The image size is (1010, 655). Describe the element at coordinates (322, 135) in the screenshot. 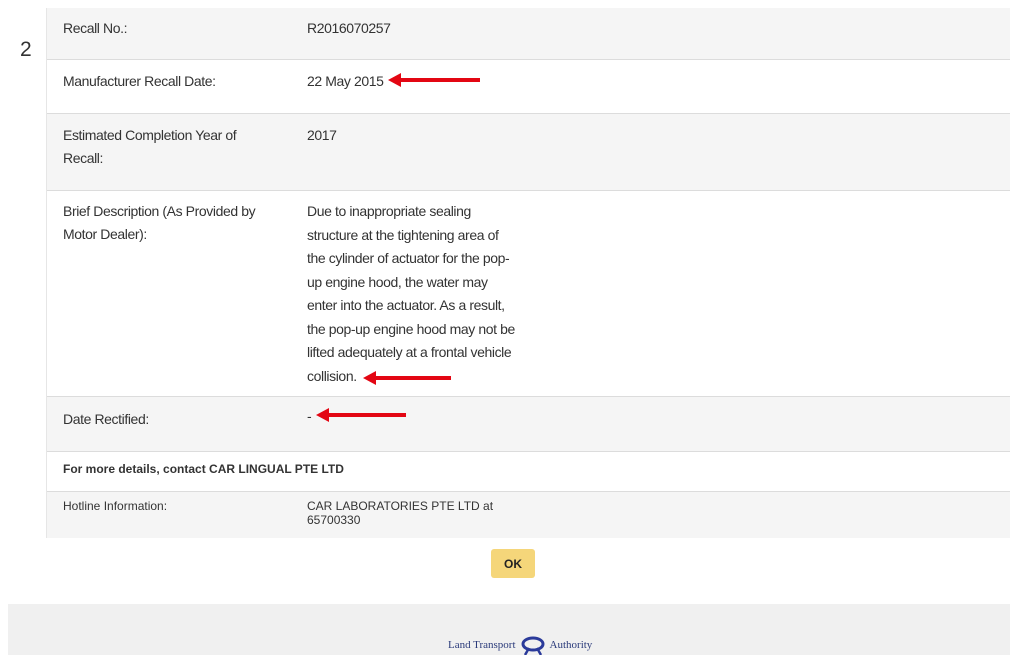

I see `estimated-completion-value: 2017` at that location.